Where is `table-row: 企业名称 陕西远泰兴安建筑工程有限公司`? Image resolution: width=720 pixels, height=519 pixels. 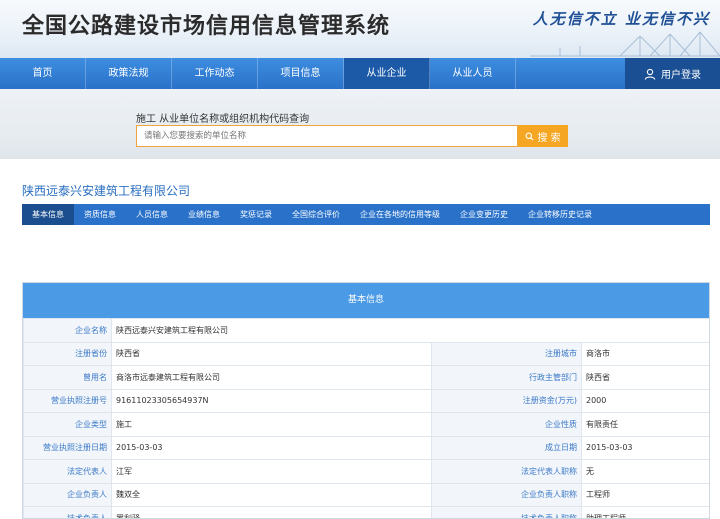
table-row: 企业名称 陕西远泰兴安建筑工程有限公司 is located at coordinates (366, 330).